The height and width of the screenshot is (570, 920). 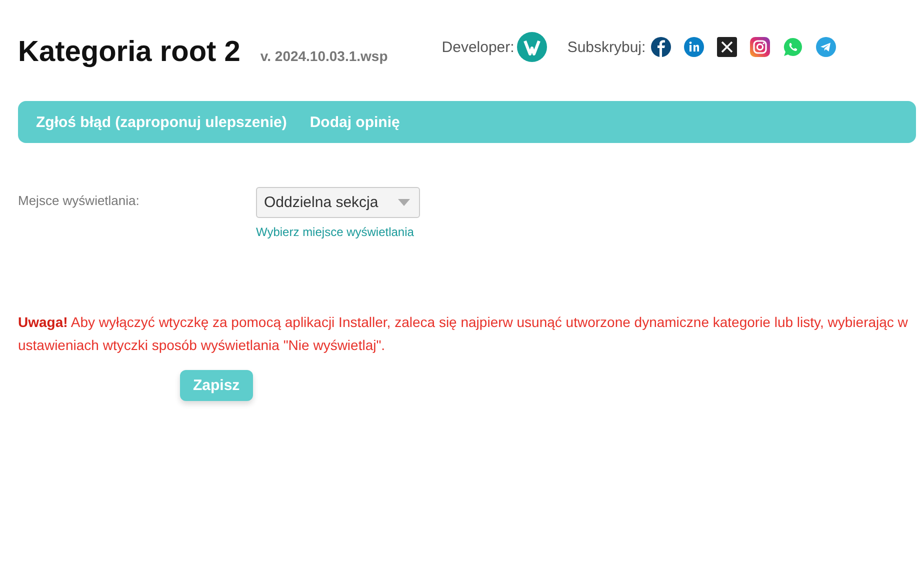 What do you see at coordinates (532, 47) in the screenshot?
I see `developer-logo-icon` at bounding box center [532, 47].